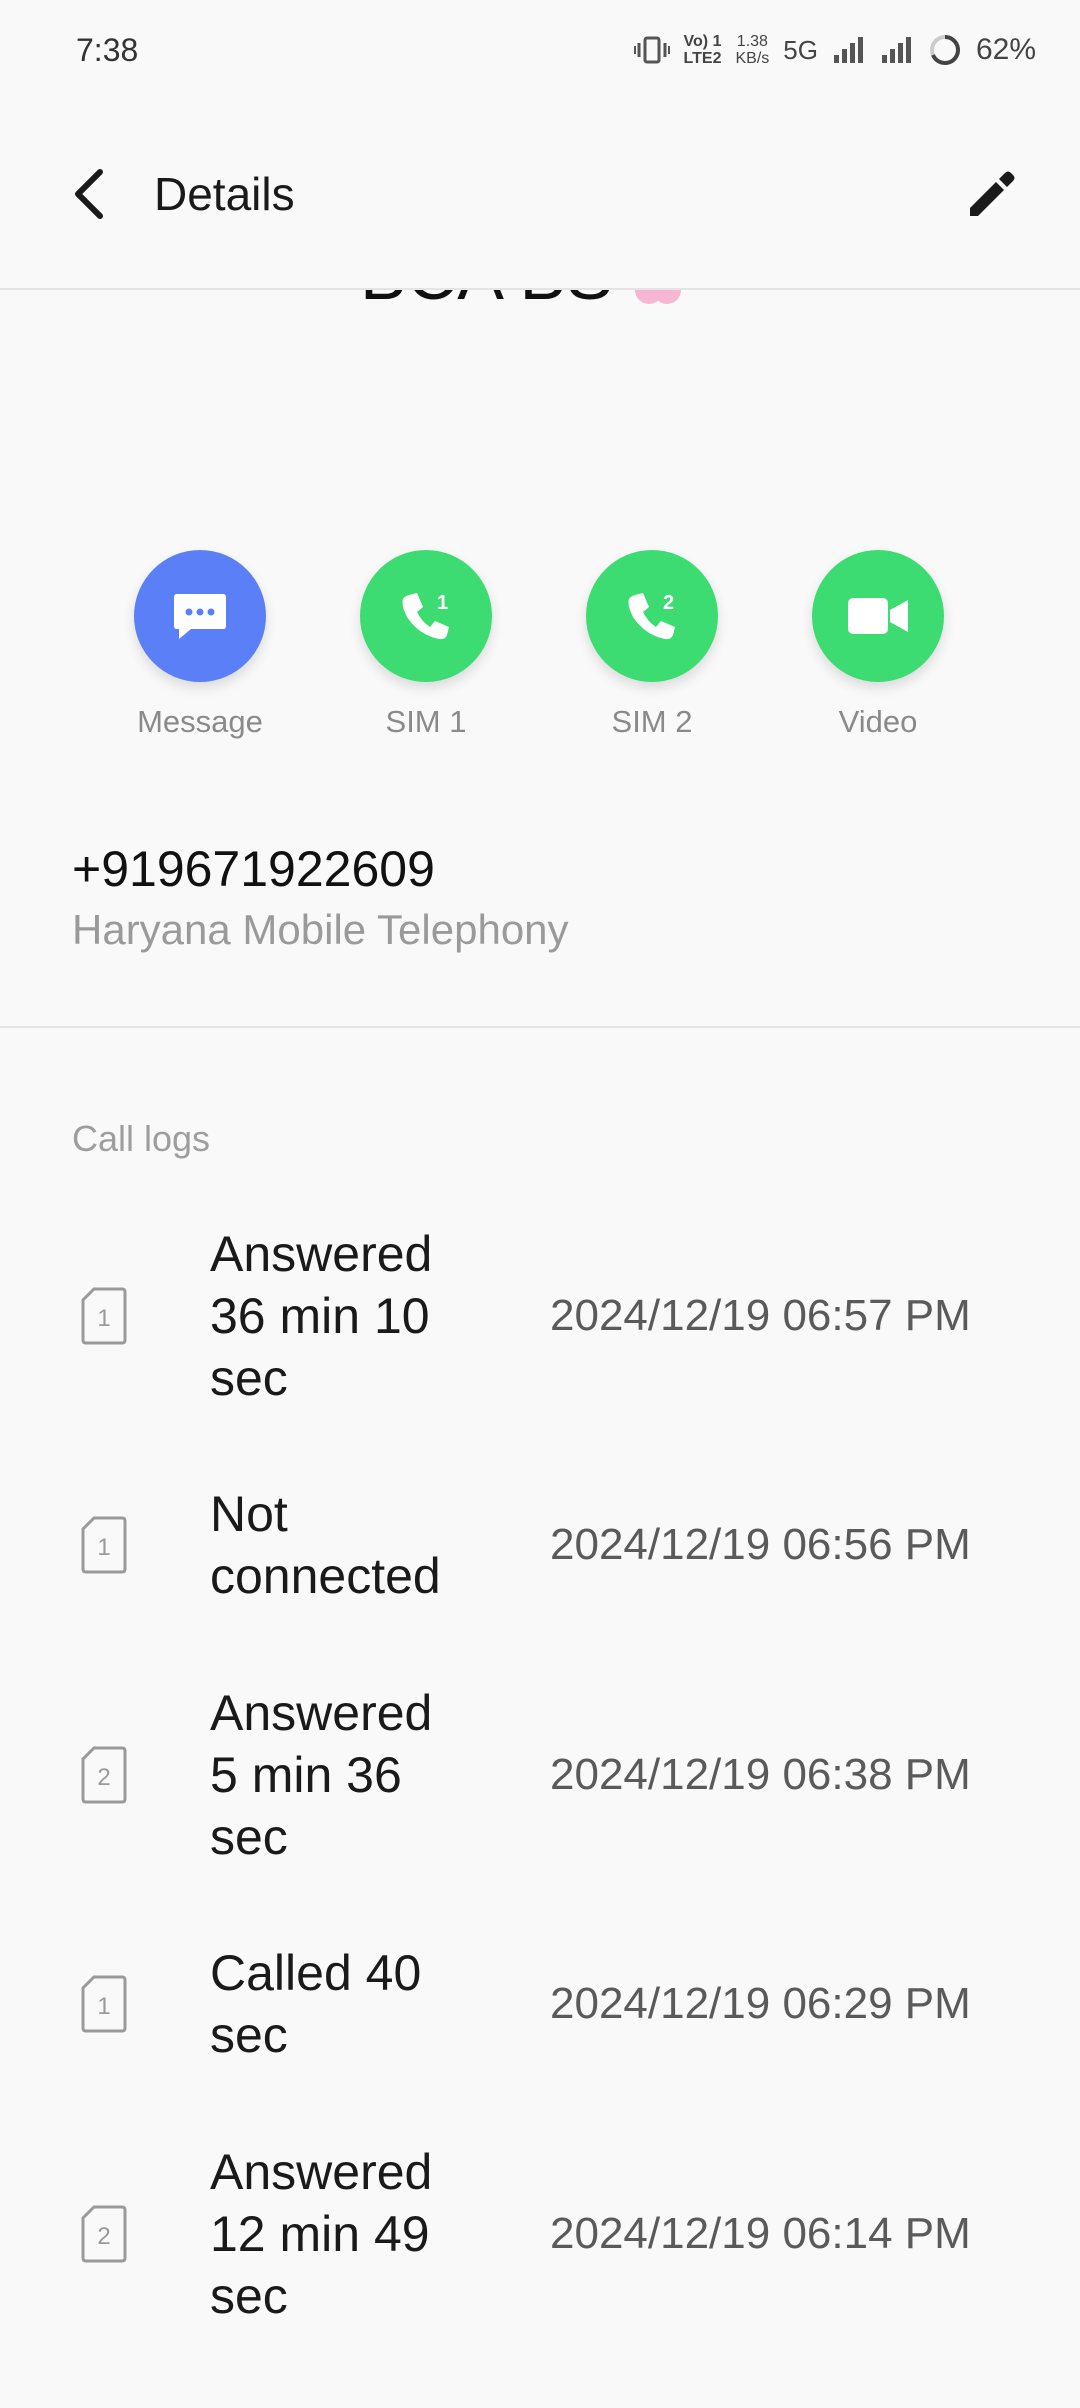 The height and width of the screenshot is (2408, 1080). Describe the element at coordinates (321, 1316) in the screenshot. I see `call-status: Answered 36 min 10 sec` at that location.